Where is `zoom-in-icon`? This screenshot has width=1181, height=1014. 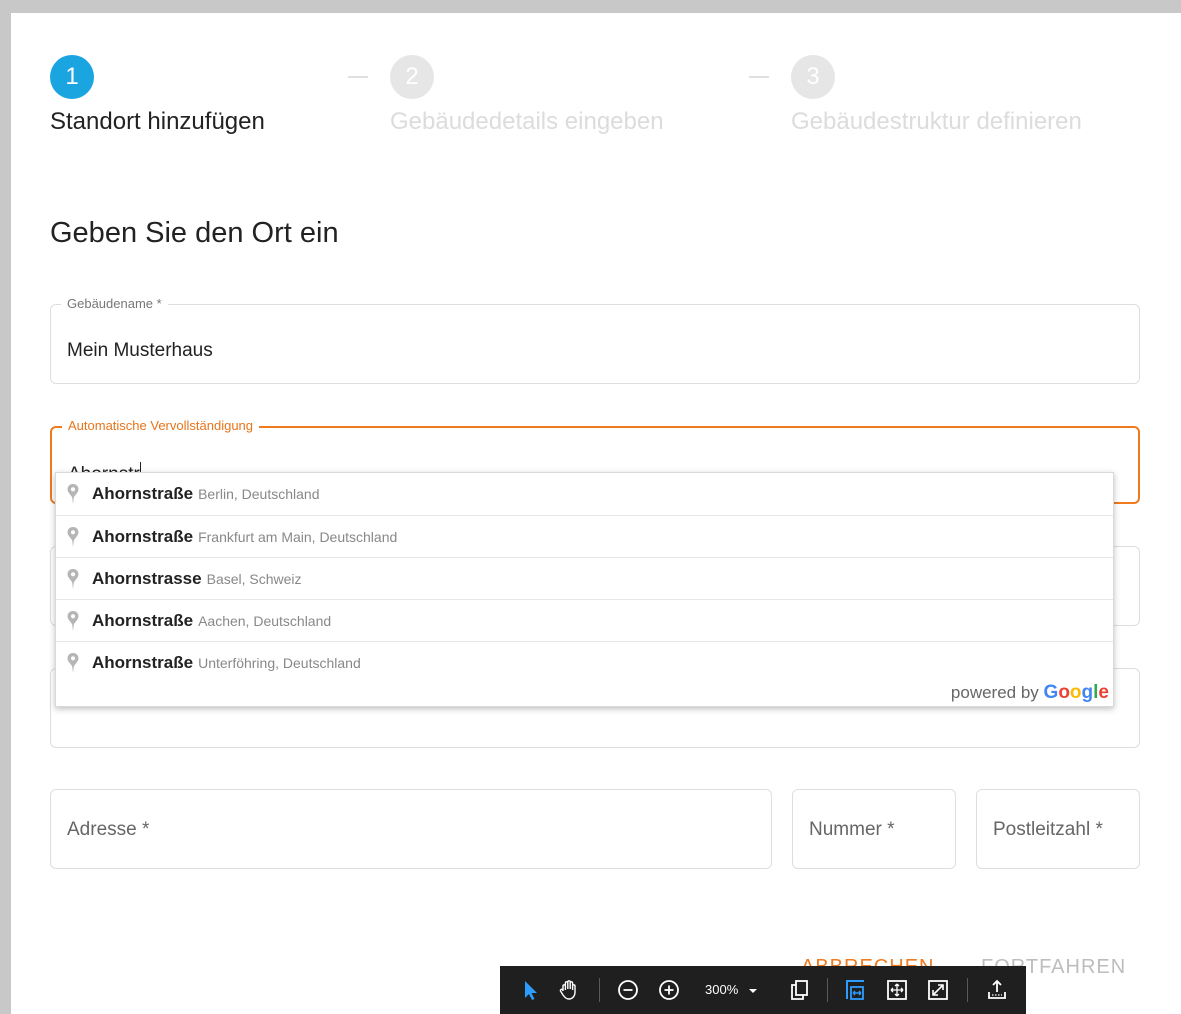
zoom-in-icon is located at coordinates (669, 990).